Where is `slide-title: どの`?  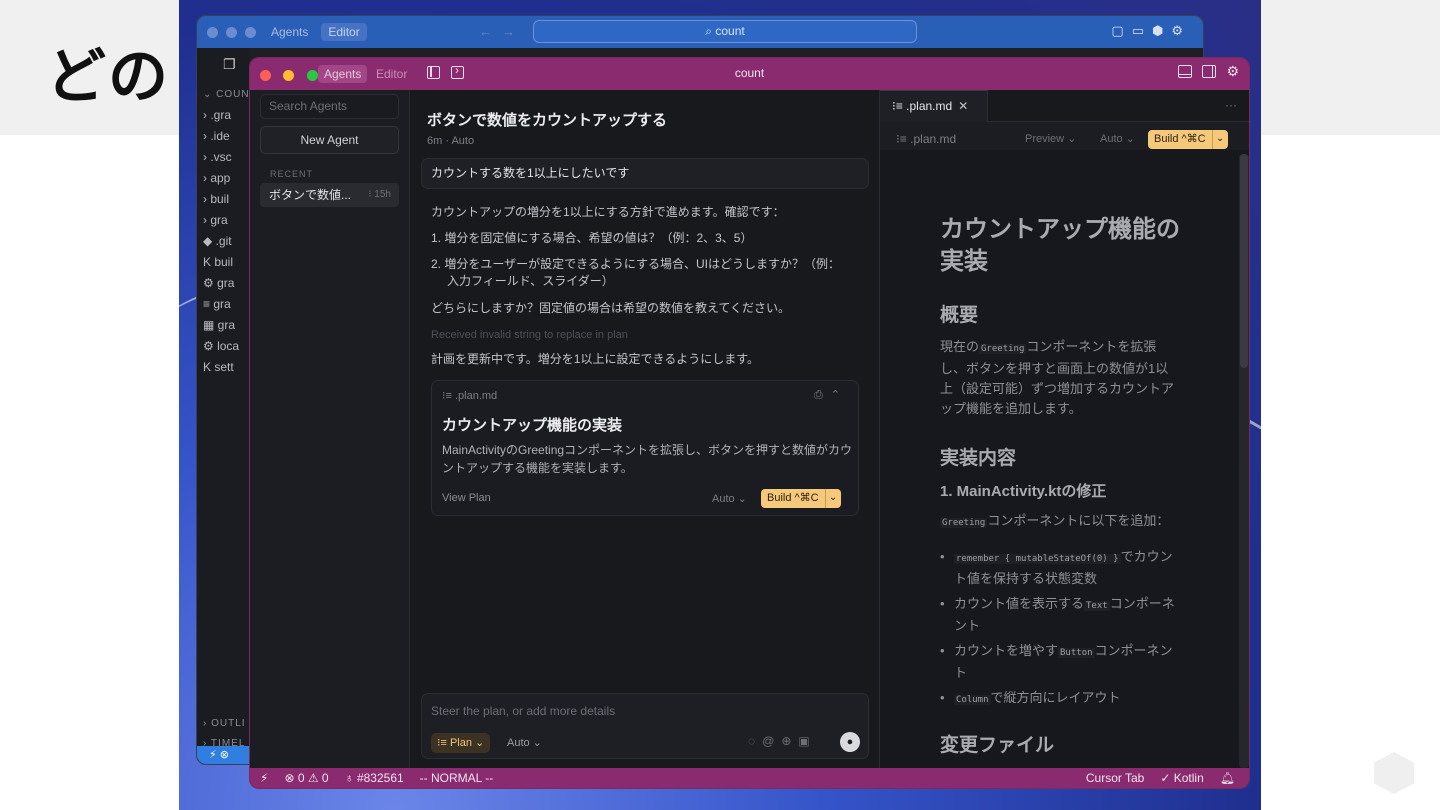
slide-title: どの is located at coordinates (108, 77).